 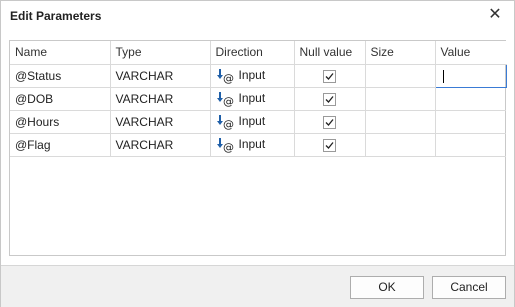 What do you see at coordinates (56, 16) in the screenshot?
I see `dialog-title: Edit Parameters` at bounding box center [56, 16].